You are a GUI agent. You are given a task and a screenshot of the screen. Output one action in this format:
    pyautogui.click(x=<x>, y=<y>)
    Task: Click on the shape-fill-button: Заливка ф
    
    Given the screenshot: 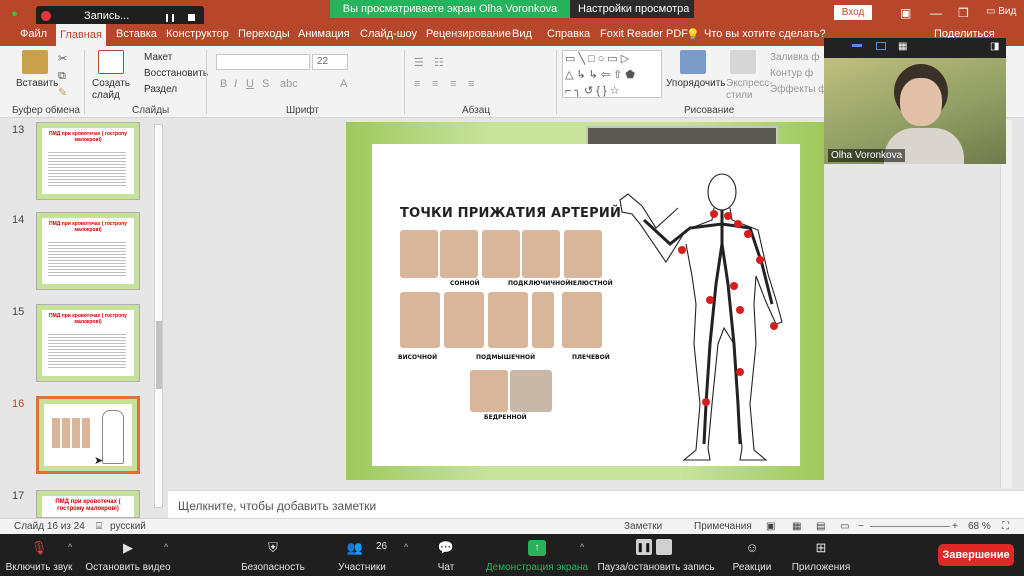 What is the action you would take?
    pyautogui.click(x=795, y=57)
    